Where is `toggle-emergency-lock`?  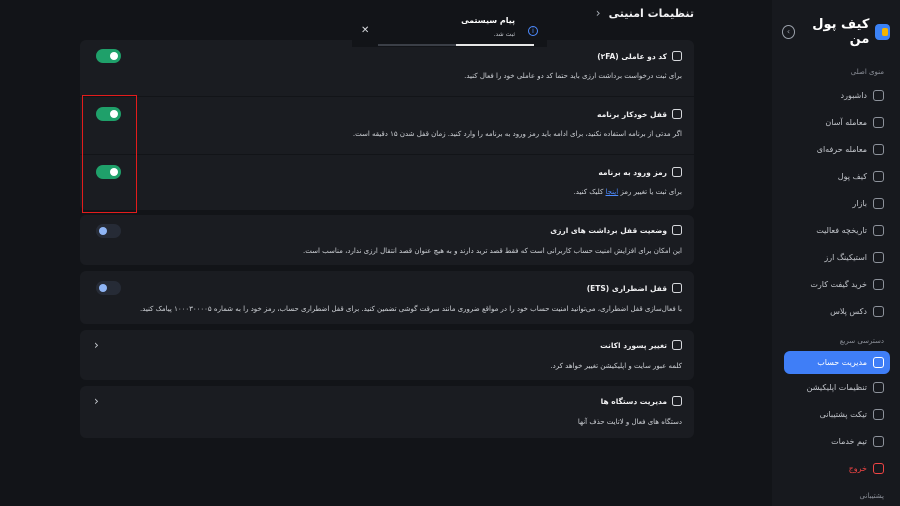 toggle-emergency-lock is located at coordinates (108, 288).